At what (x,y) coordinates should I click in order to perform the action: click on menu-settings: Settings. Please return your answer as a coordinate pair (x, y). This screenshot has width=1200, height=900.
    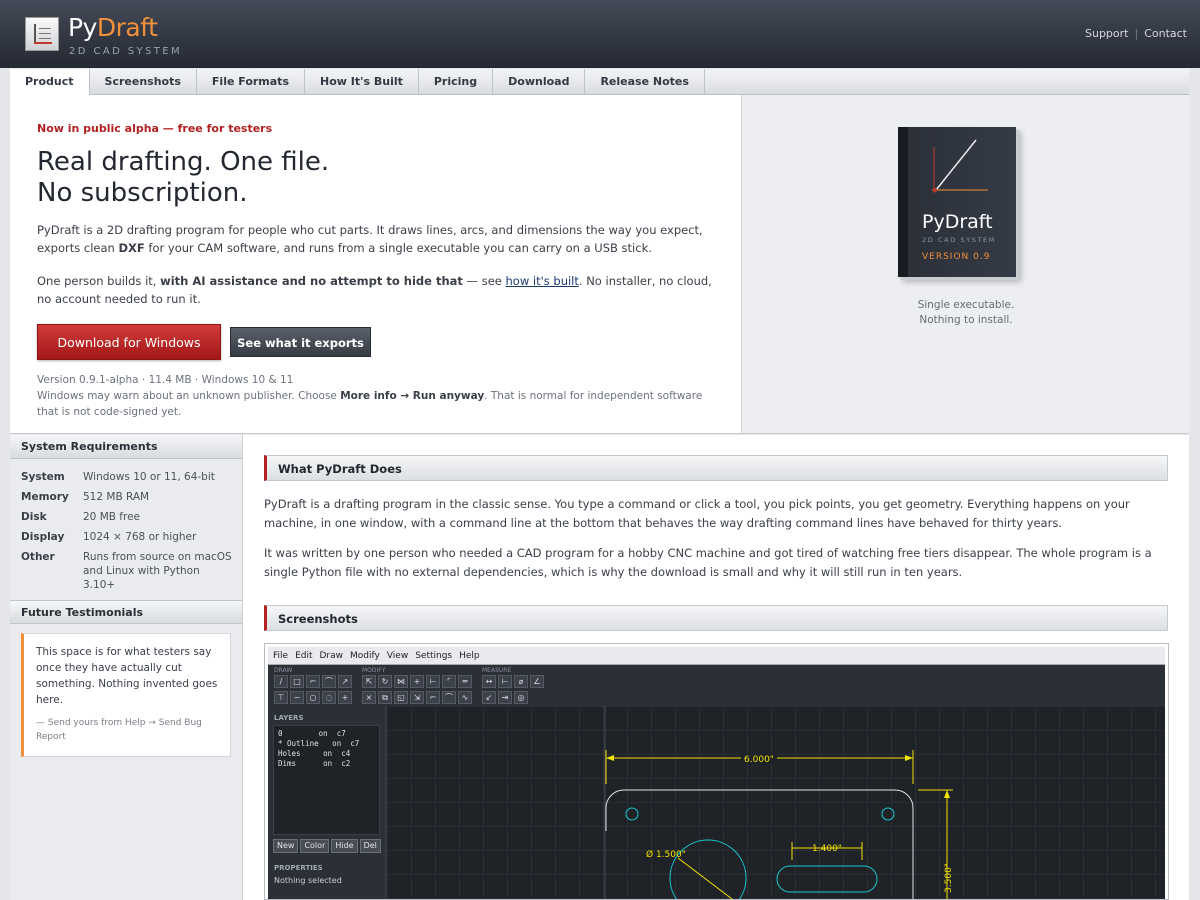
    Looking at the image, I should click on (433, 655).